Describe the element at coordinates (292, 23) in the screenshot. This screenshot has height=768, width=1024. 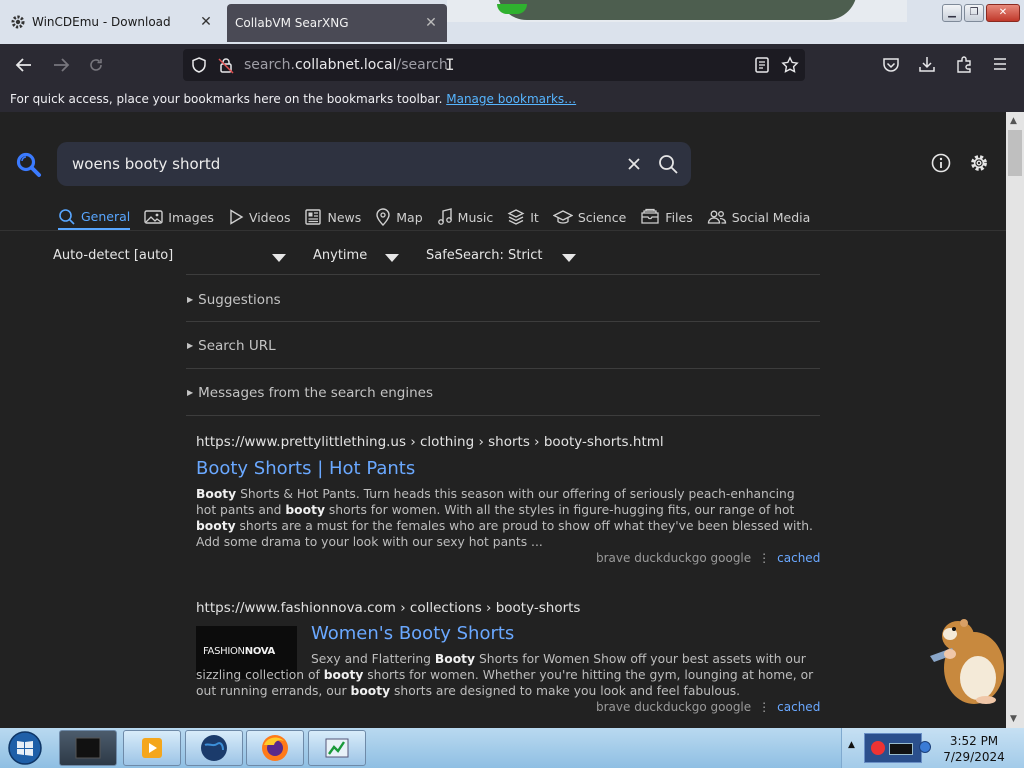
I see `tab-title: CollabVM SearXNG` at that location.